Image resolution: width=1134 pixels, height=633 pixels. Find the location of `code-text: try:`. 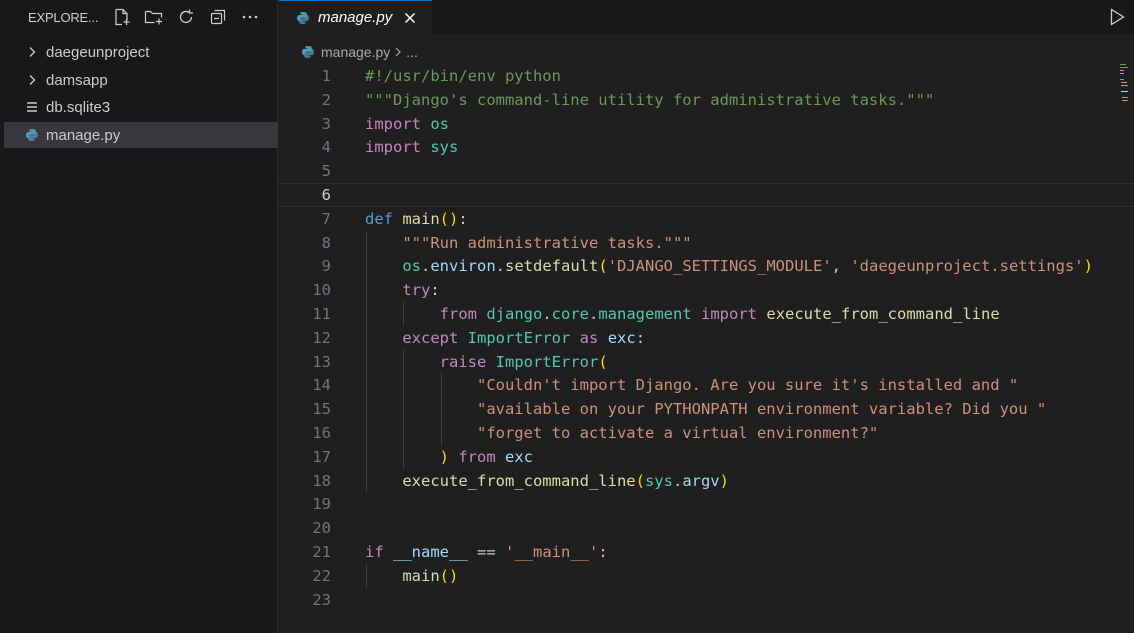

code-text: try: is located at coordinates (402, 290).